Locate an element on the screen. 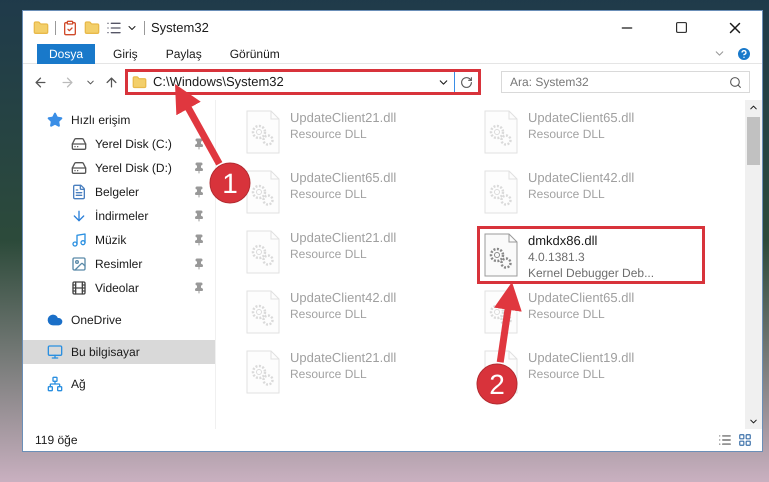 This screenshot has height=482, width=769. sidebar-item: Müzik is located at coordinates (119, 240).